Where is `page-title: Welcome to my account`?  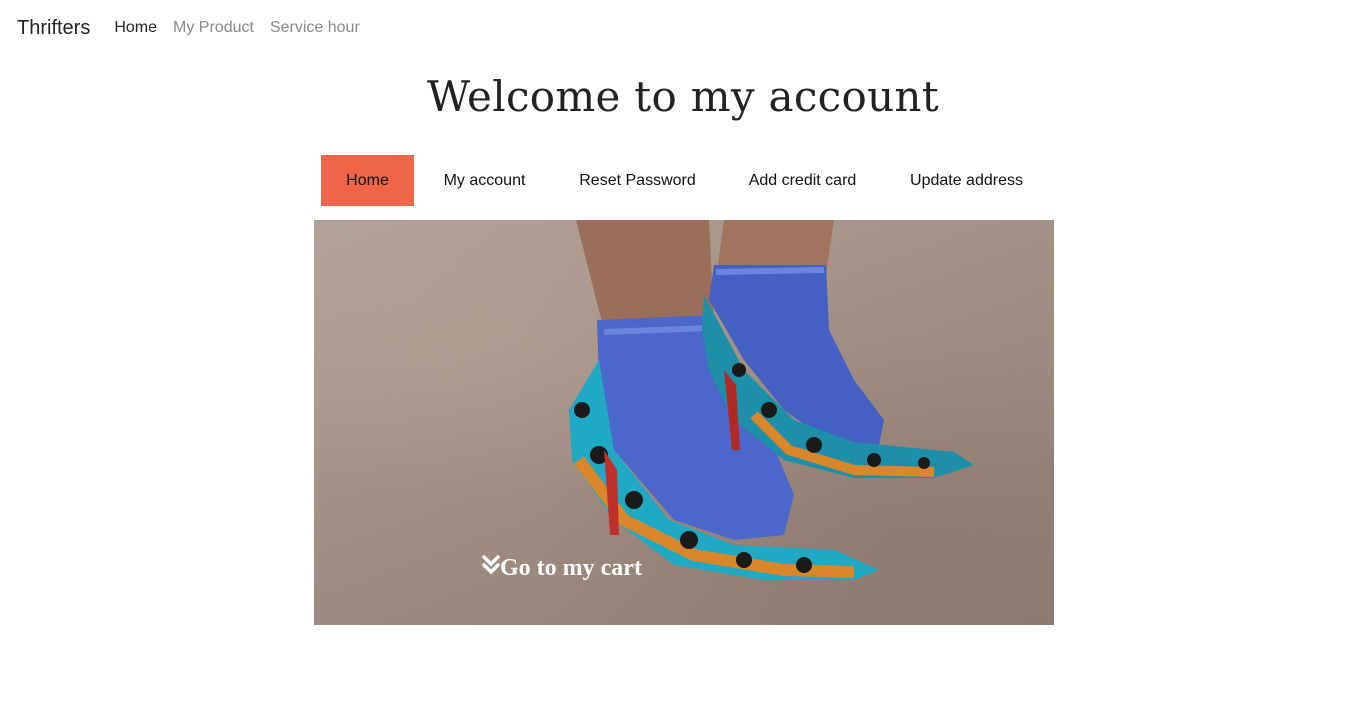 page-title: Welcome to my account is located at coordinates (683, 96).